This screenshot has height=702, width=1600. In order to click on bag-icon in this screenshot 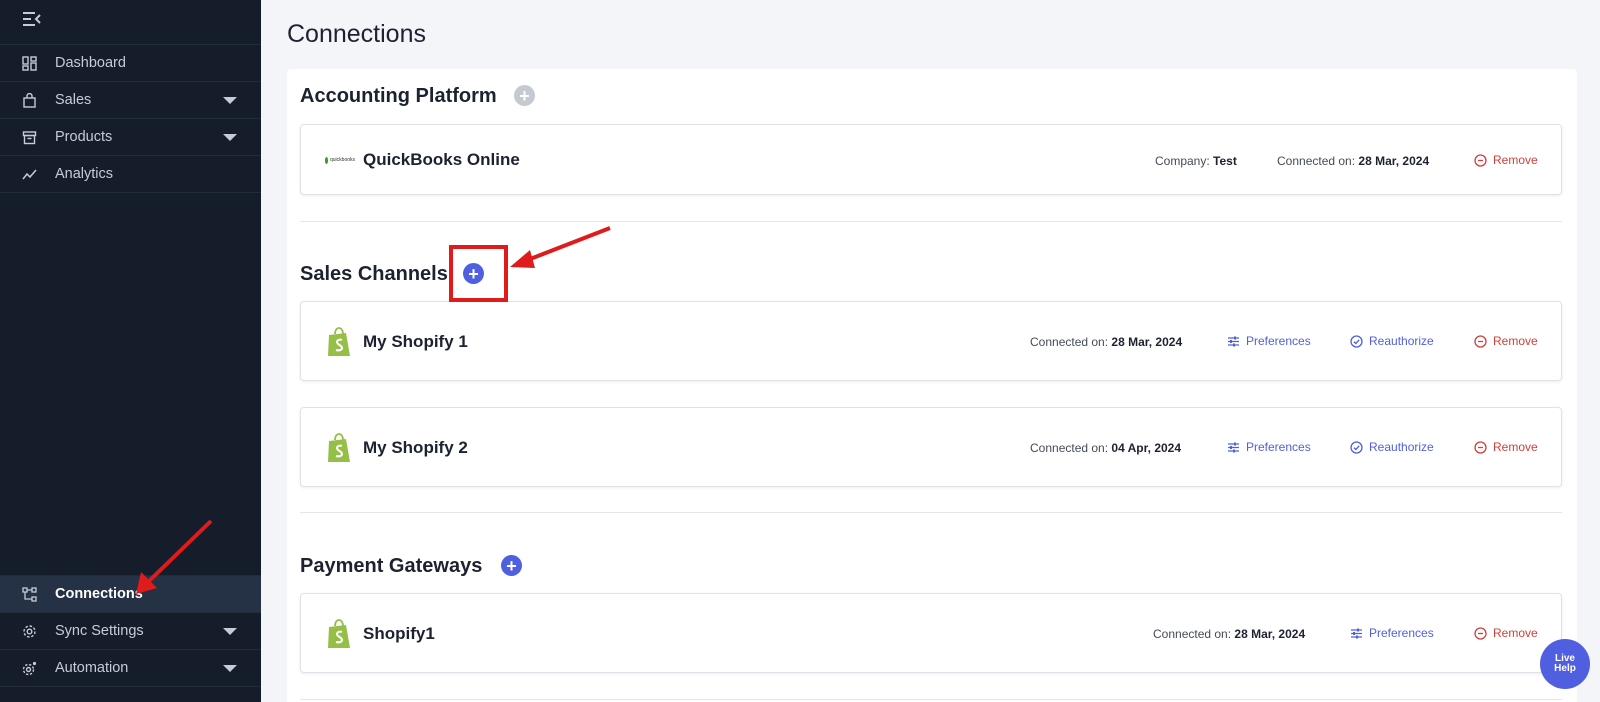, I will do `click(29, 100)`.